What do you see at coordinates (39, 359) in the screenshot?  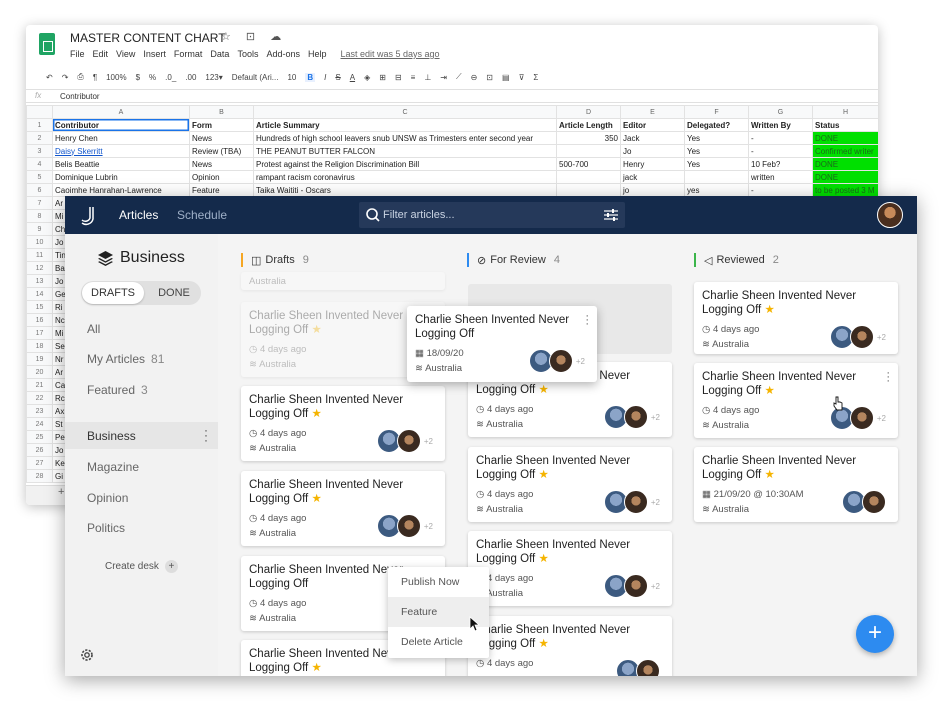 I see `row-number: 19` at bounding box center [39, 359].